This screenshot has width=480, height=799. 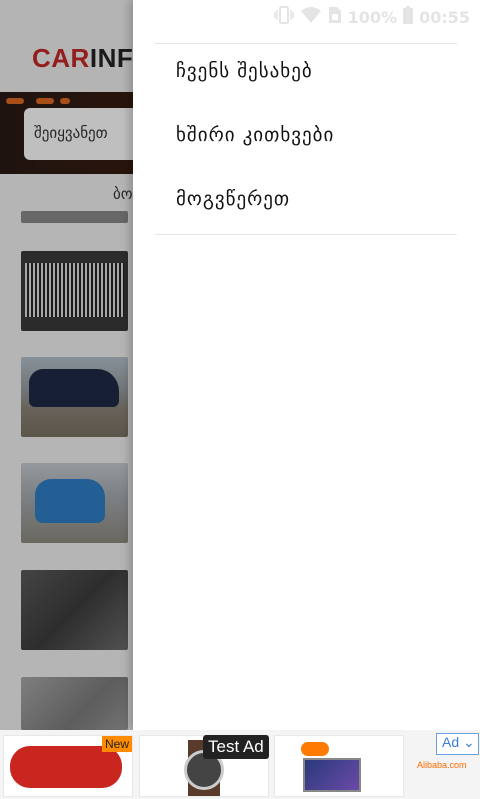 I want to click on ad-product-speaker: New, so click(x=68, y=766).